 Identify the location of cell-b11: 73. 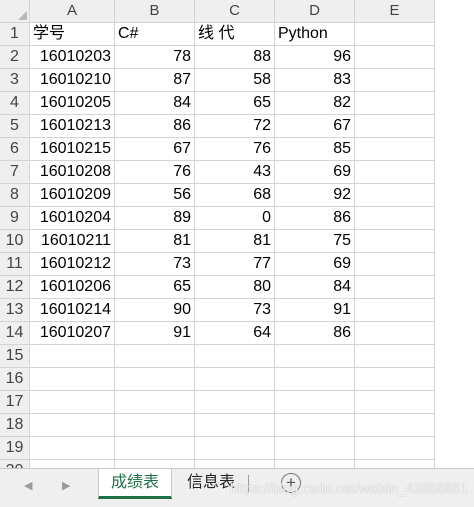
(155, 264).